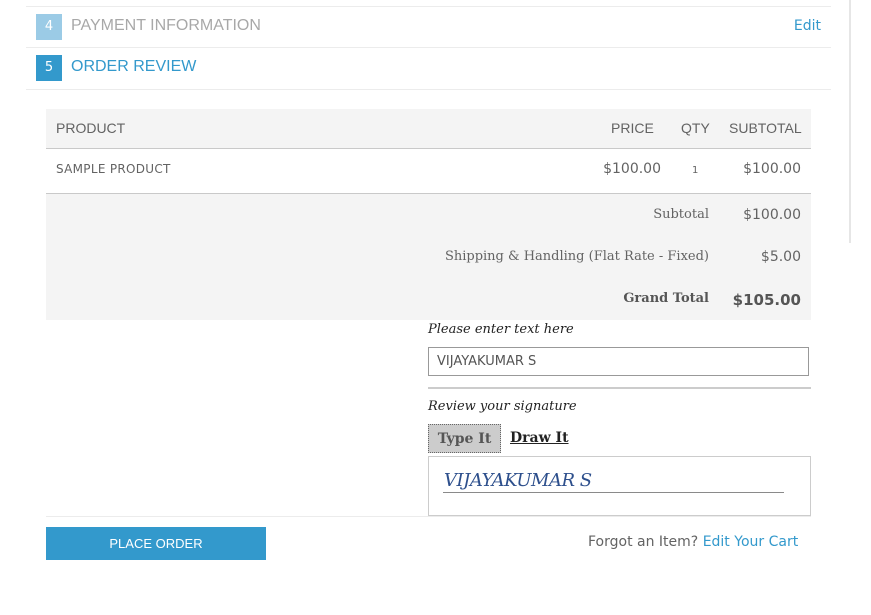 The height and width of the screenshot is (615, 871). What do you see at coordinates (643, 542) in the screenshot?
I see `forgot-item-label: Forgot an Item?` at bounding box center [643, 542].